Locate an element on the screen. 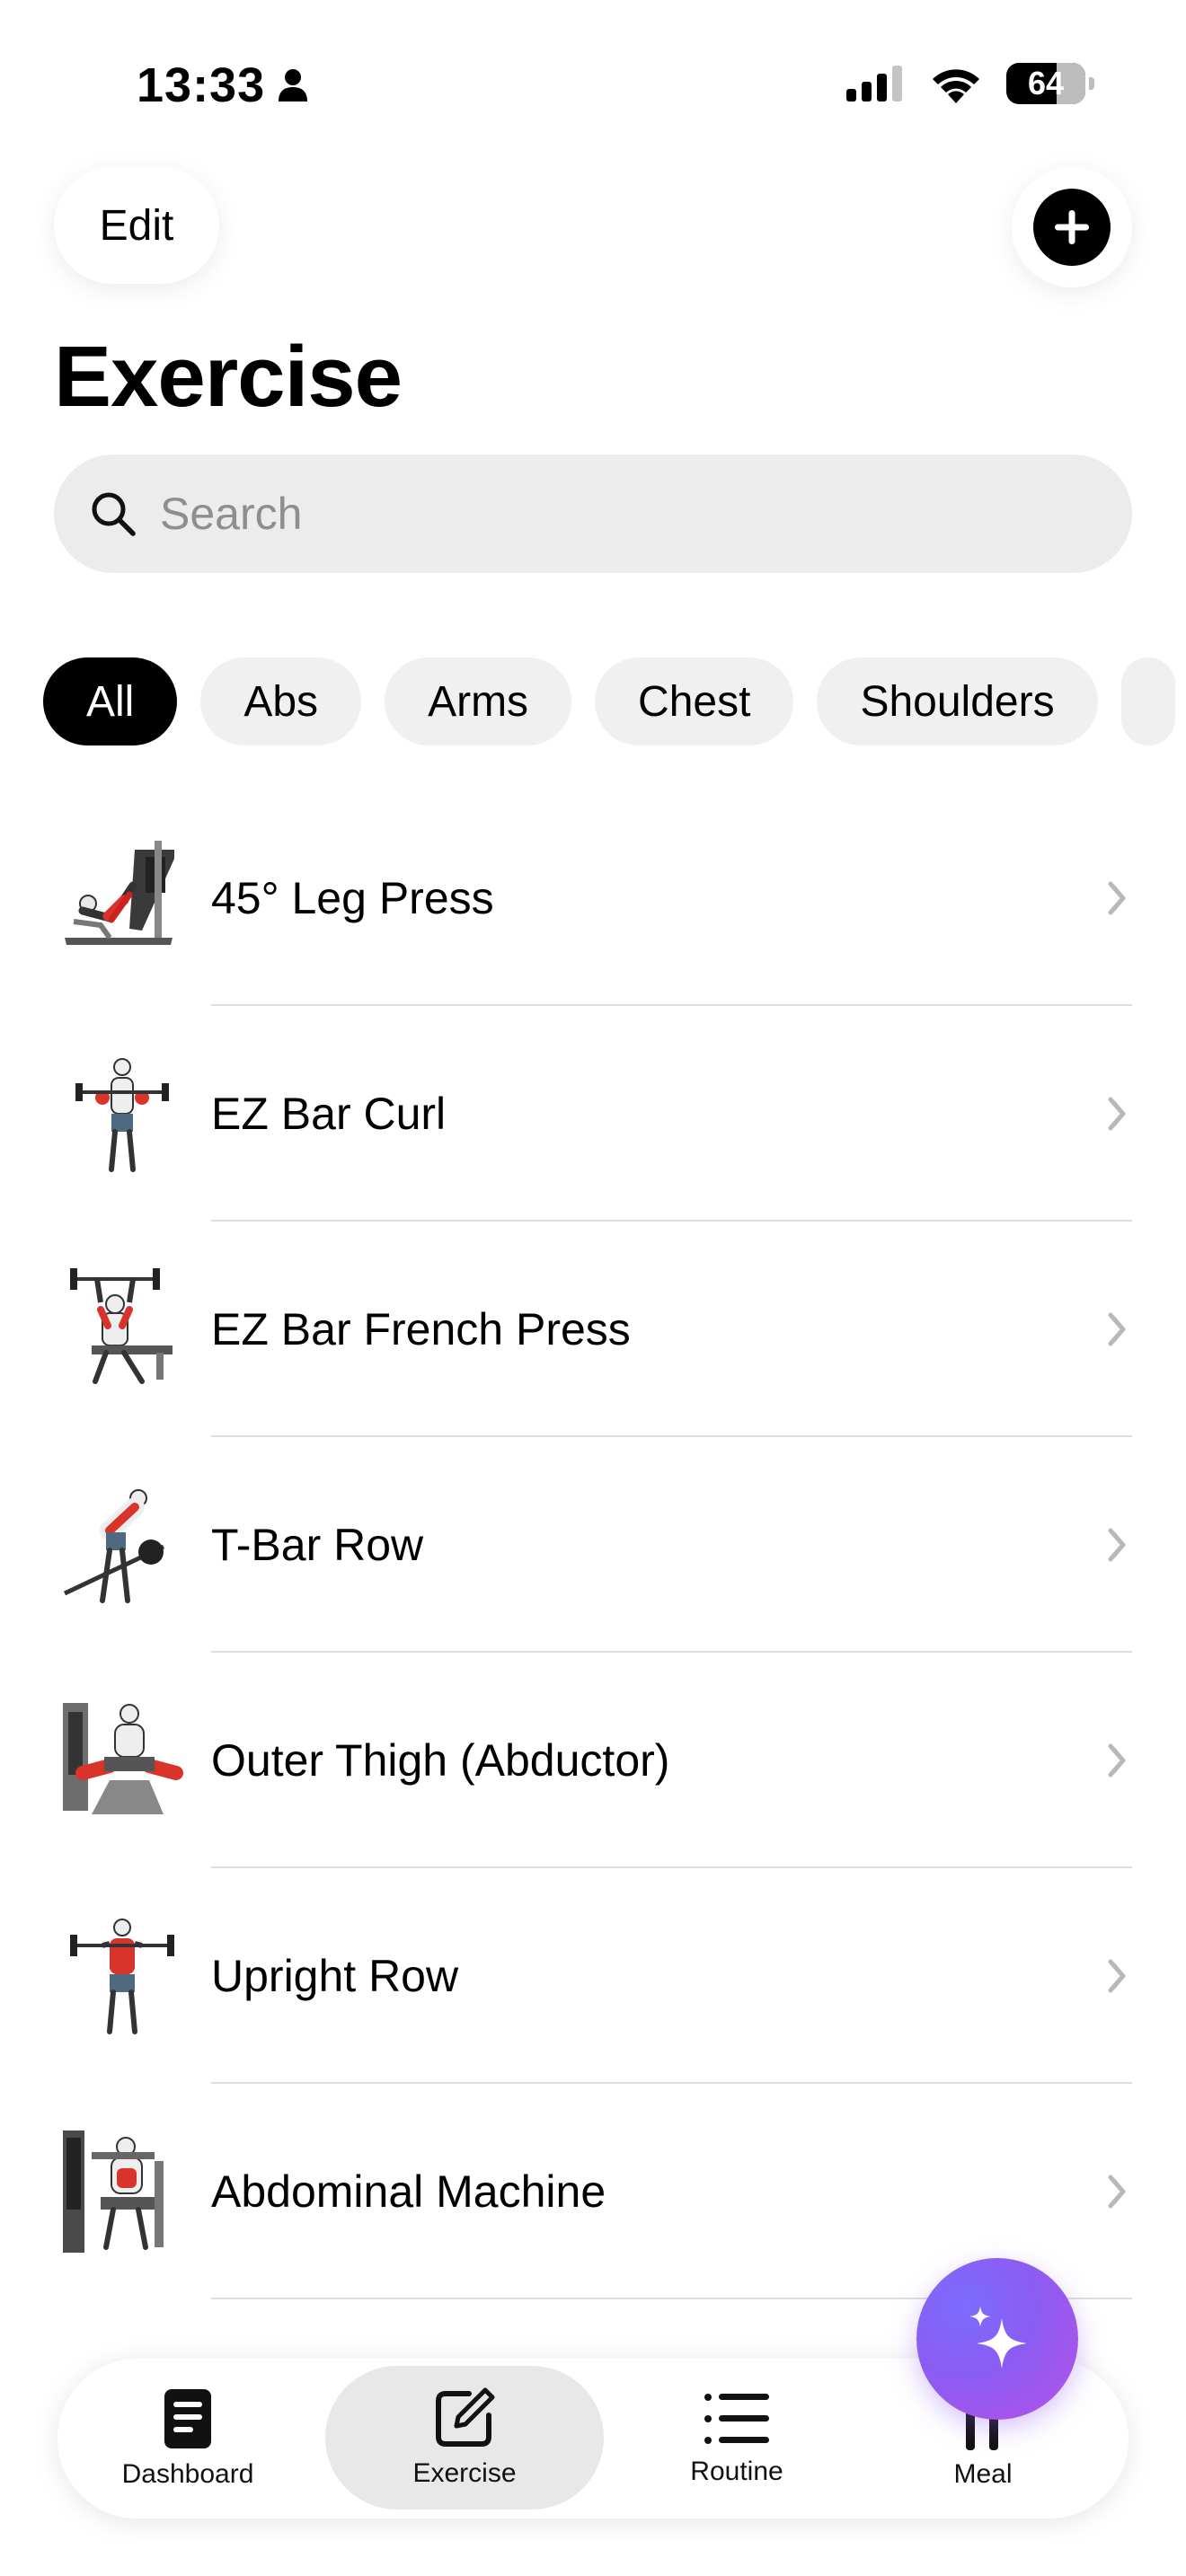 This screenshot has width=1186, height=2576. exercise-row-t-bar-row: T-Bar Row is located at coordinates (593, 1545).